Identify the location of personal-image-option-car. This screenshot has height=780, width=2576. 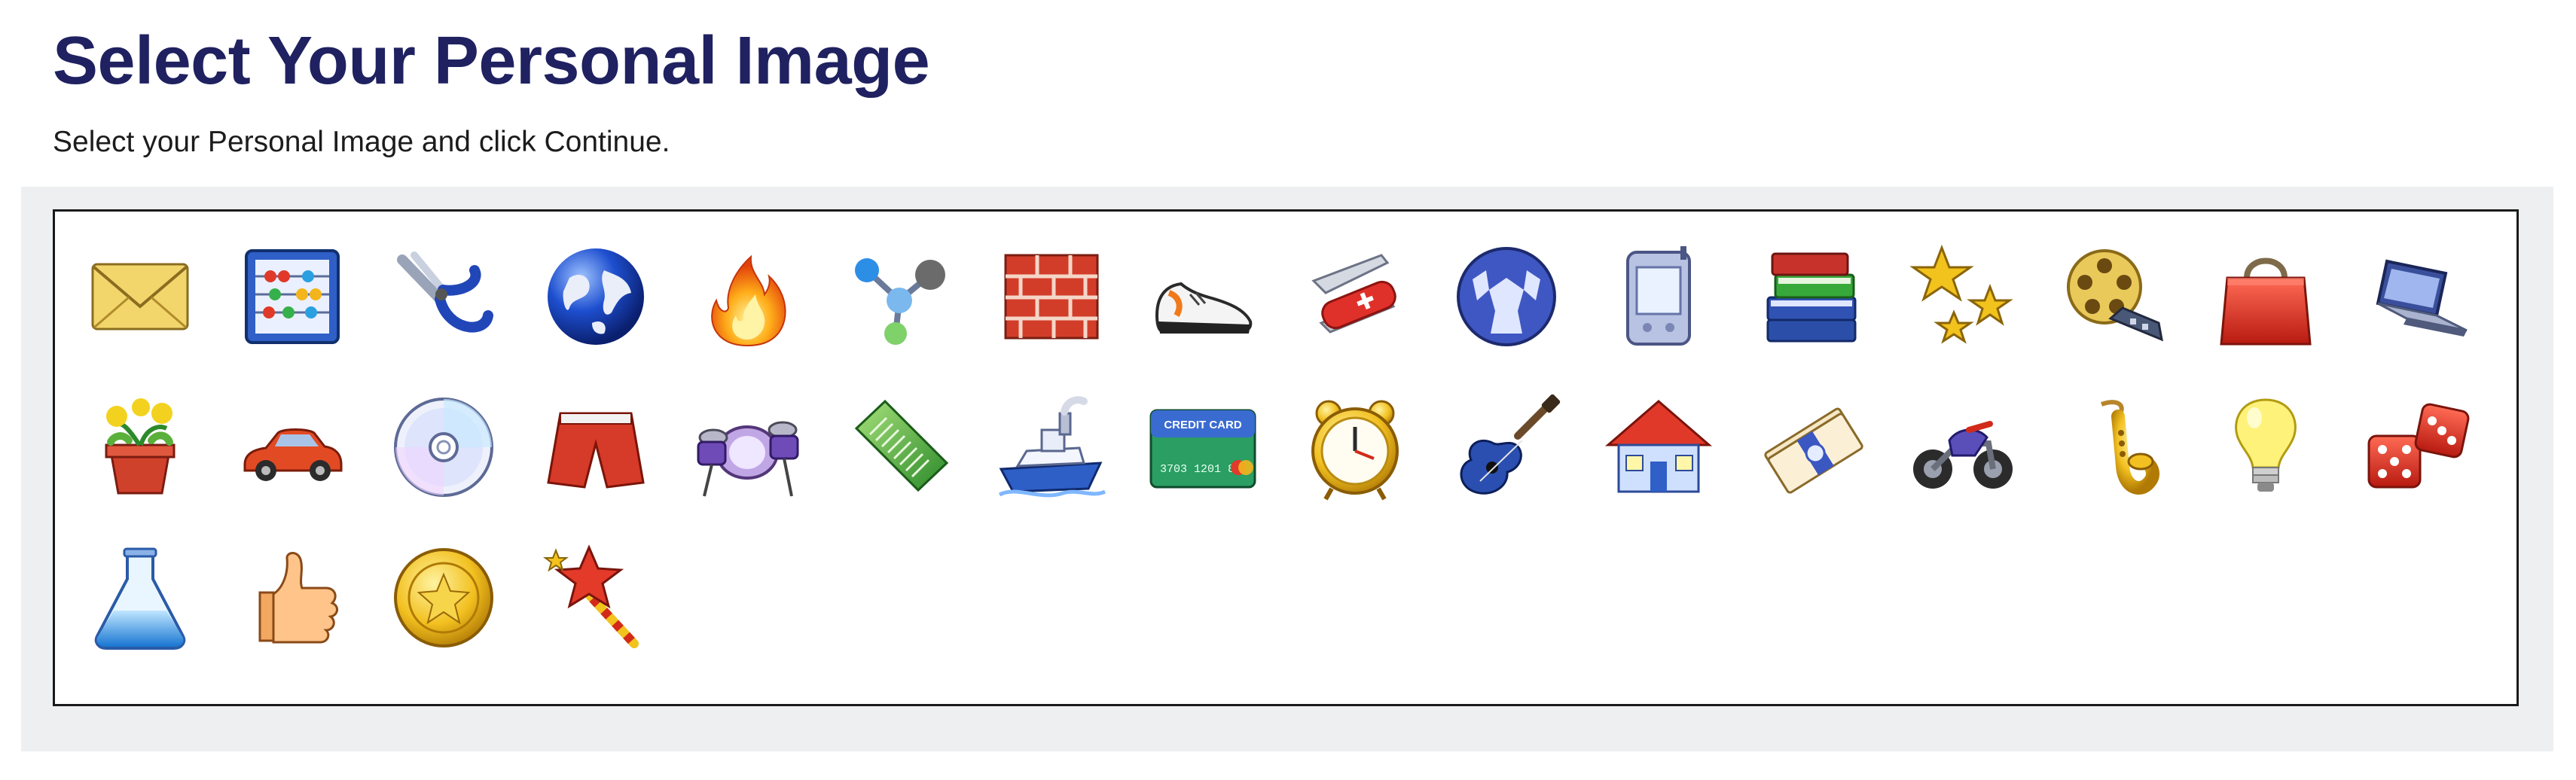
(293, 447).